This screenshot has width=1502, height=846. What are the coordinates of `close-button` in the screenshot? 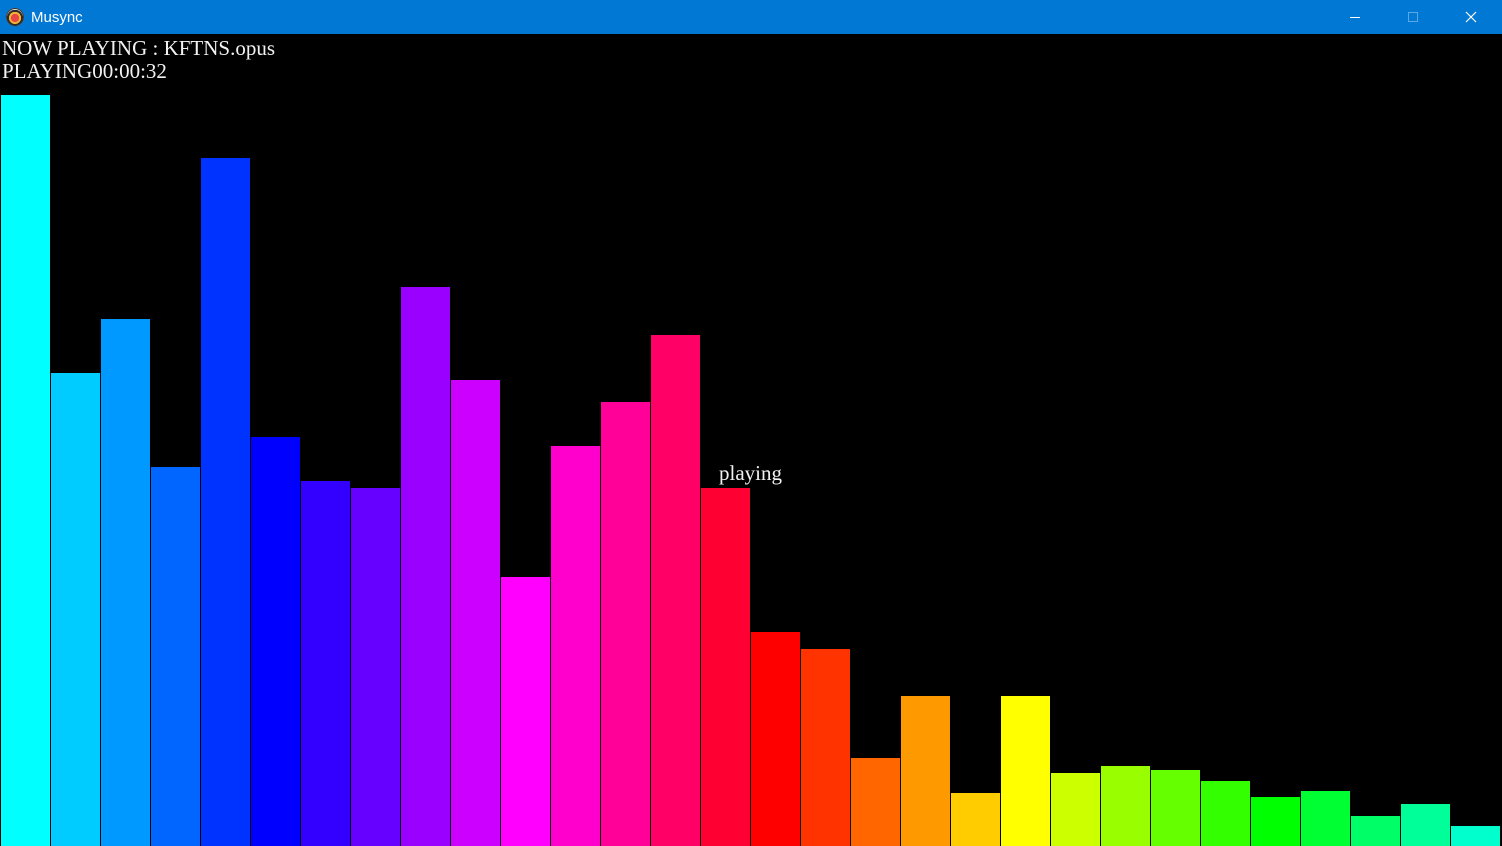 It's located at (1471, 17).